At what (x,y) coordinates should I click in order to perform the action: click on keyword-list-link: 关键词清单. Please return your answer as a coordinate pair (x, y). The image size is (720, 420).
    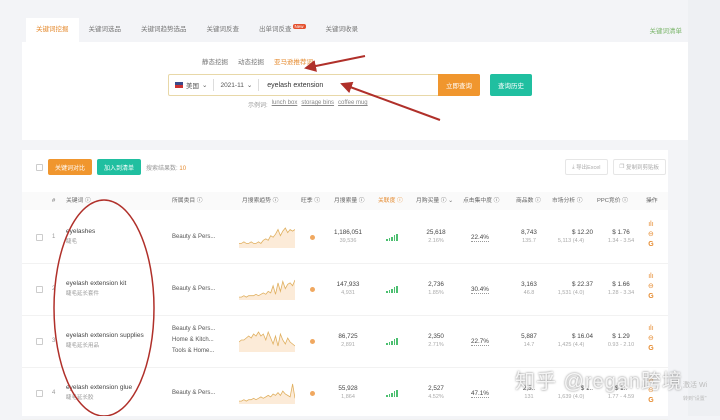
    Looking at the image, I should click on (669, 30).